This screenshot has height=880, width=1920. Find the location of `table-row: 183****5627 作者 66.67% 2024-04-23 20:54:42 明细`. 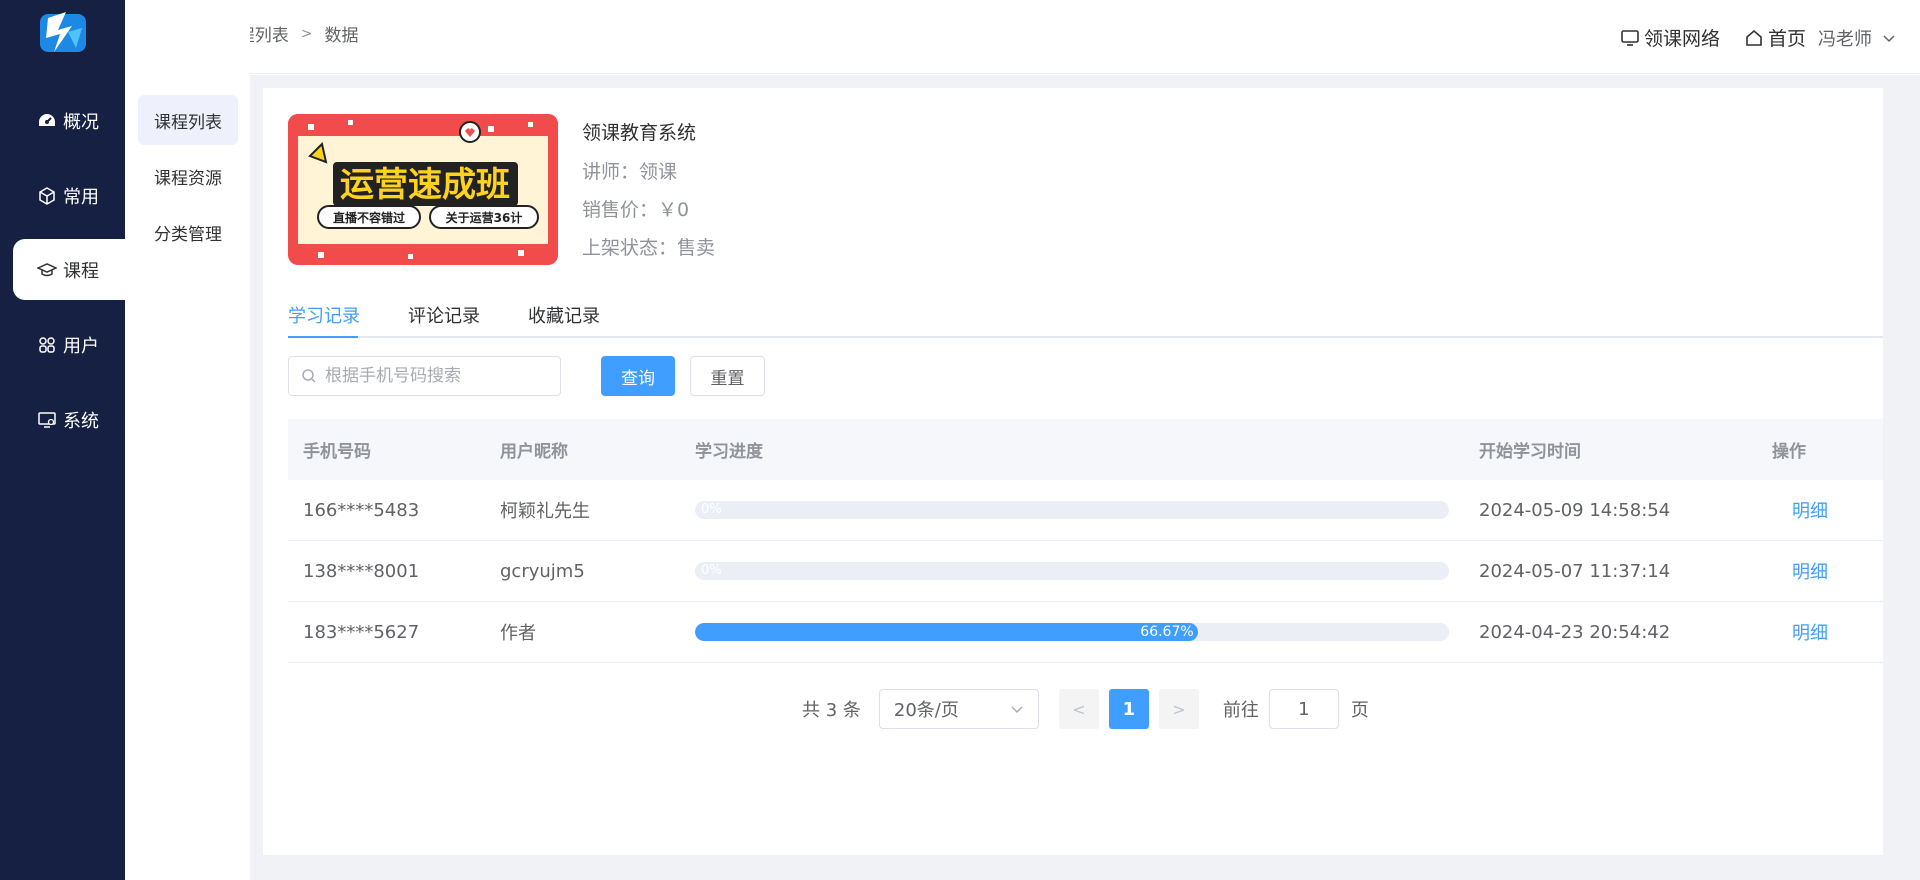

table-row: 183****5627 作者 66.67% 2024-04-23 20:54:42 明细 is located at coordinates (1085, 632).